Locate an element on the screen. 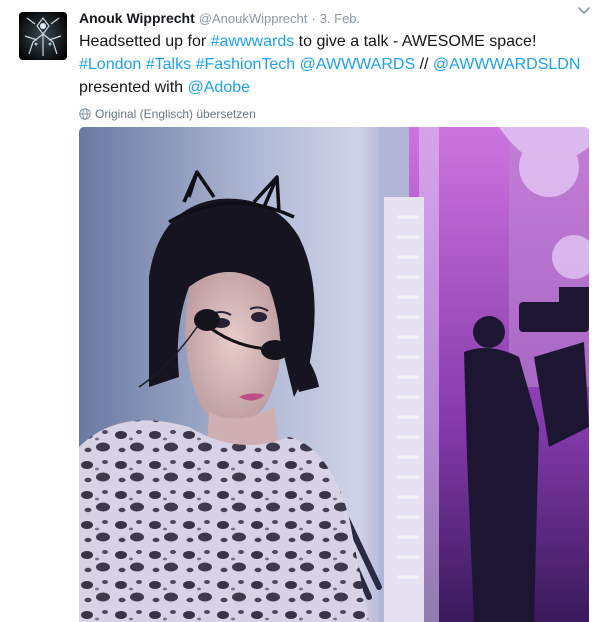 The image size is (600, 622). author-avatar is located at coordinates (43, 36).